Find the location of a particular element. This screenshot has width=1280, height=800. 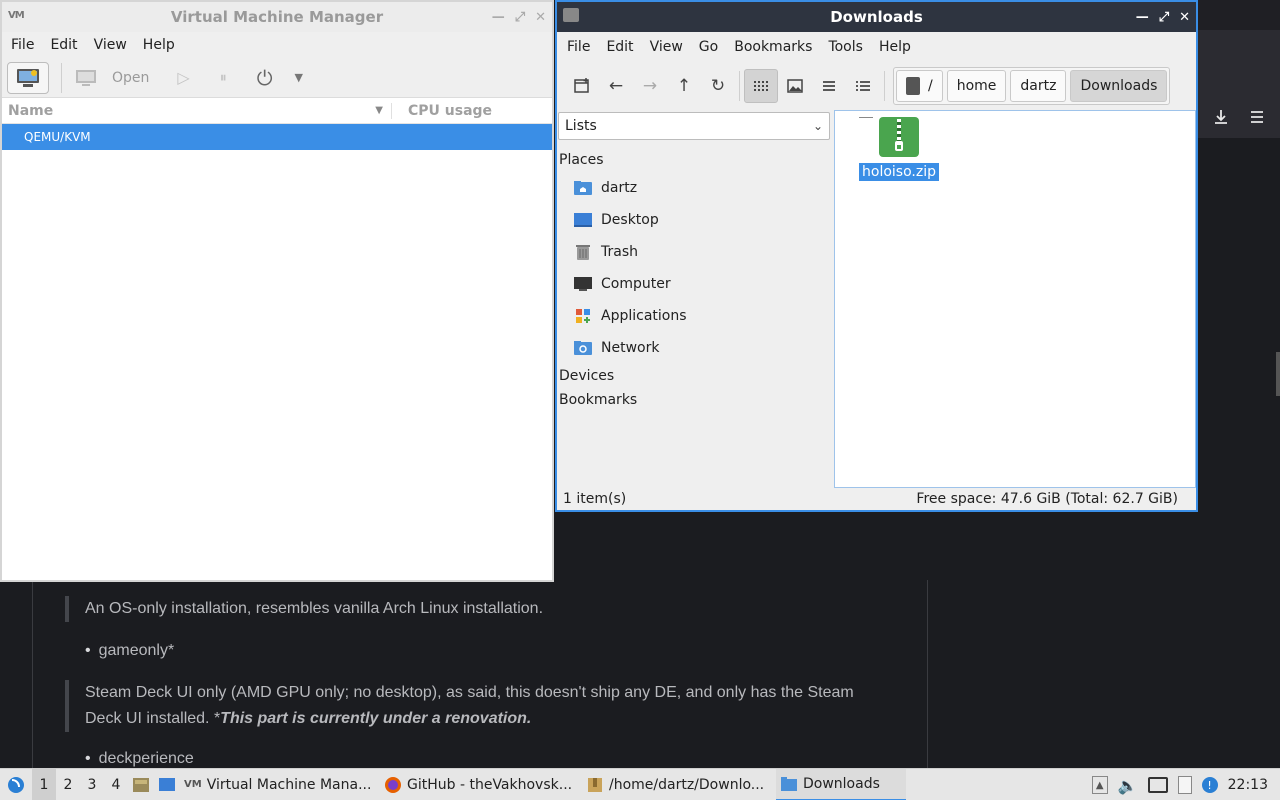

vmm-titlebar: VM Virtual Machine Manager — ⤢ ✕ is located at coordinates (277, 17).